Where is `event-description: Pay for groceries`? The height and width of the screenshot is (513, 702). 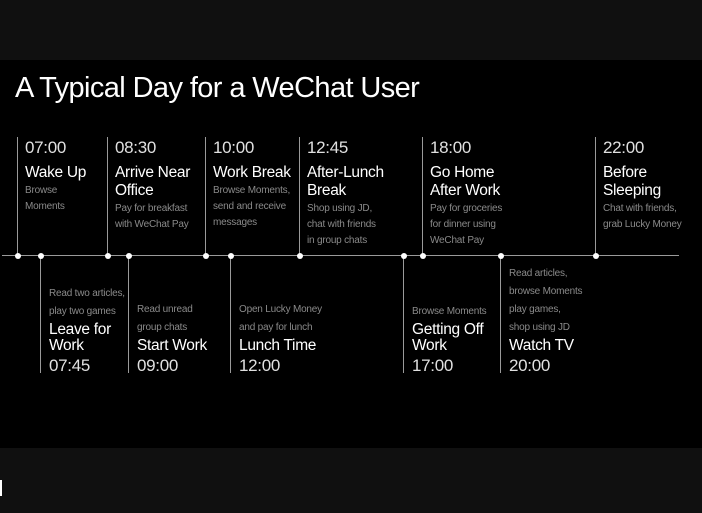
event-description: Pay for groceries is located at coordinates (466, 208).